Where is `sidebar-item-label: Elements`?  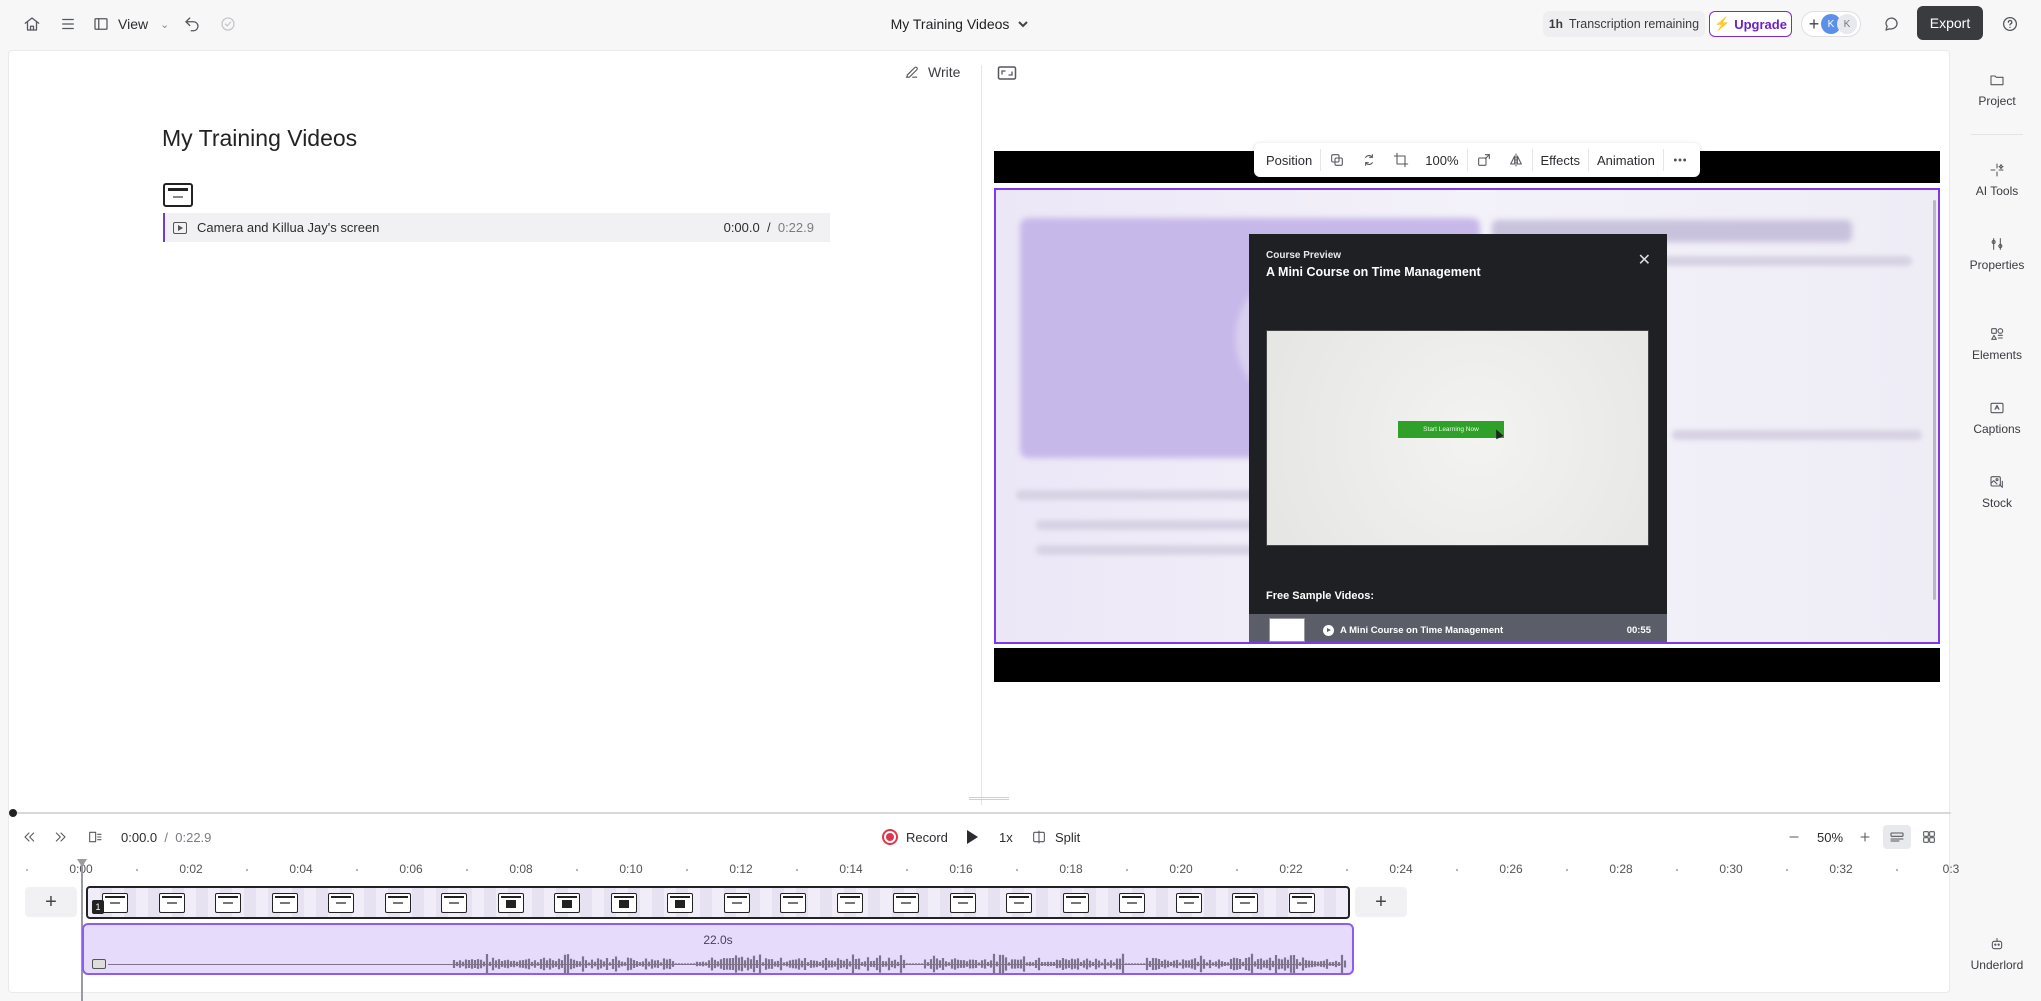 sidebar-item-label: Elements is located at coordinates (1997, 355).